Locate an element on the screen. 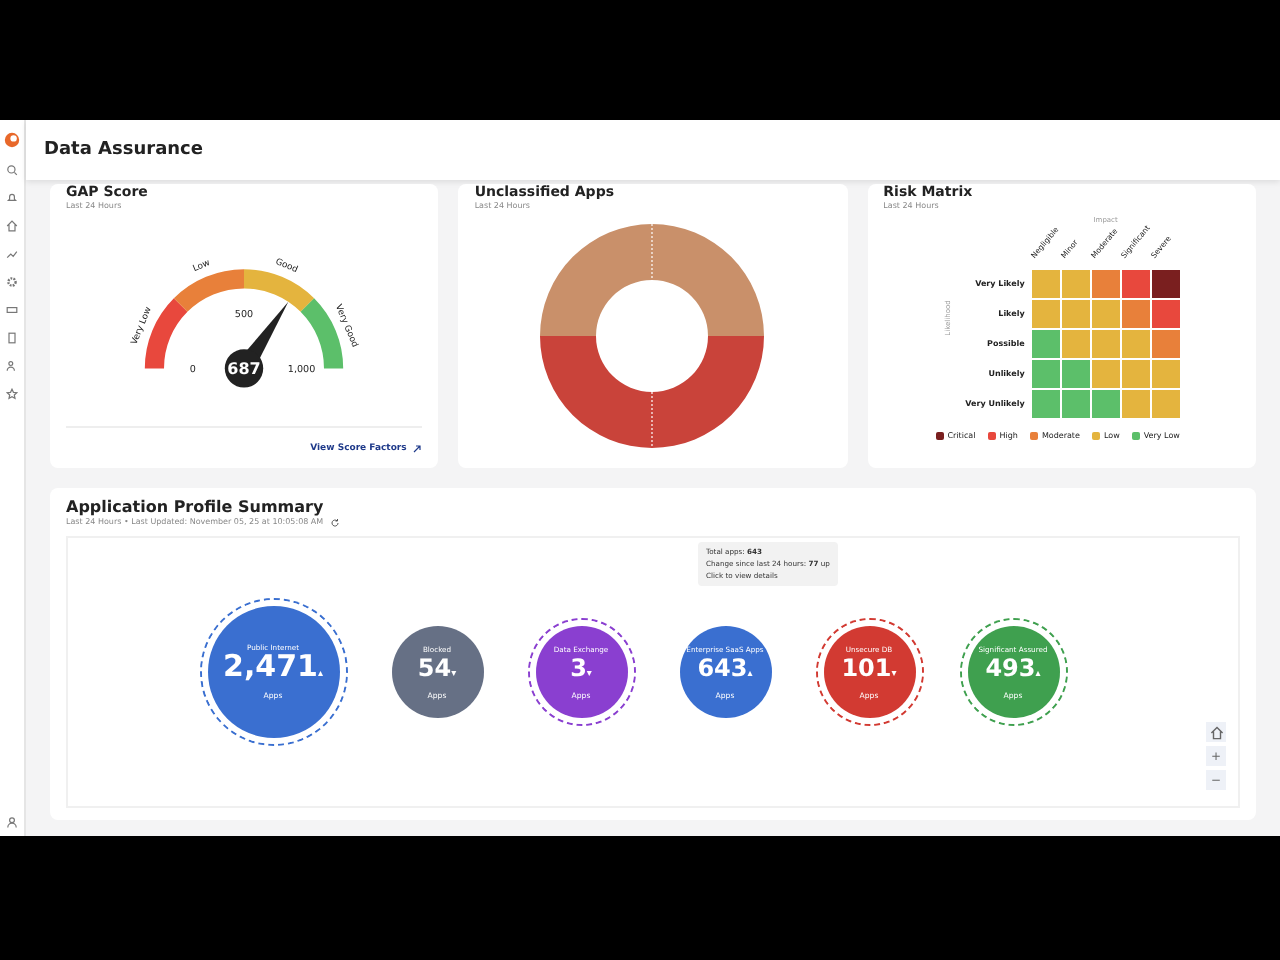 This screenshot has height=960, width=1280. chart-icon is located at coordinates (12, 254).